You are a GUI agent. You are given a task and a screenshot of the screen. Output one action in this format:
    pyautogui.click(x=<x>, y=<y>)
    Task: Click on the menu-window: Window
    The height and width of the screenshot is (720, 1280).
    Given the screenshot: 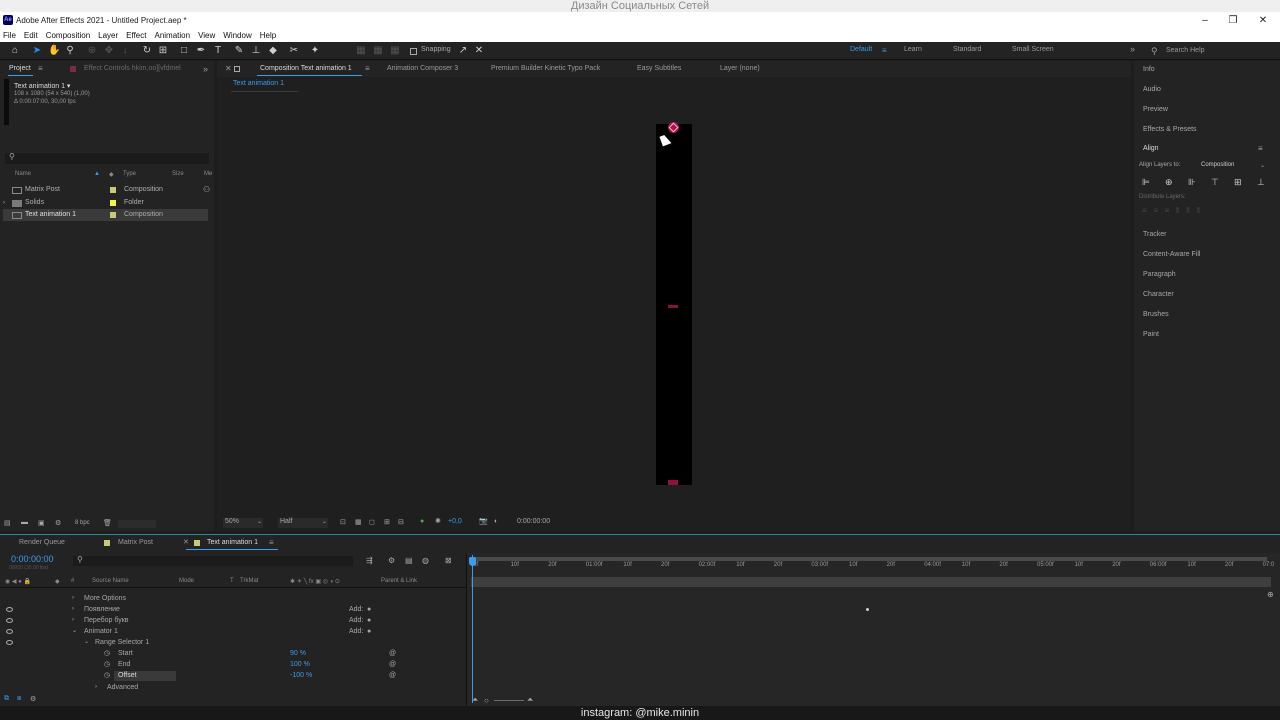 What is the action you would take?
    pyautogui.click(x=237, y=35)
    